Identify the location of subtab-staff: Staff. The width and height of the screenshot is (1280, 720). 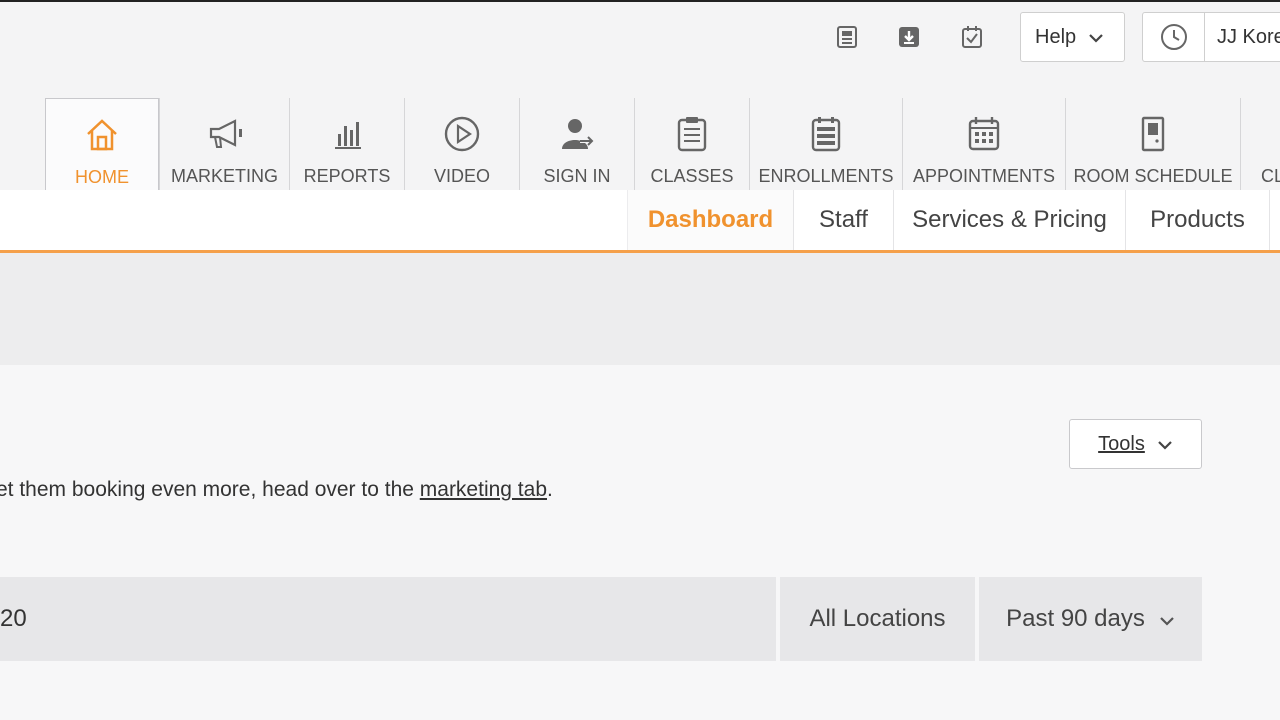
(844, 220).